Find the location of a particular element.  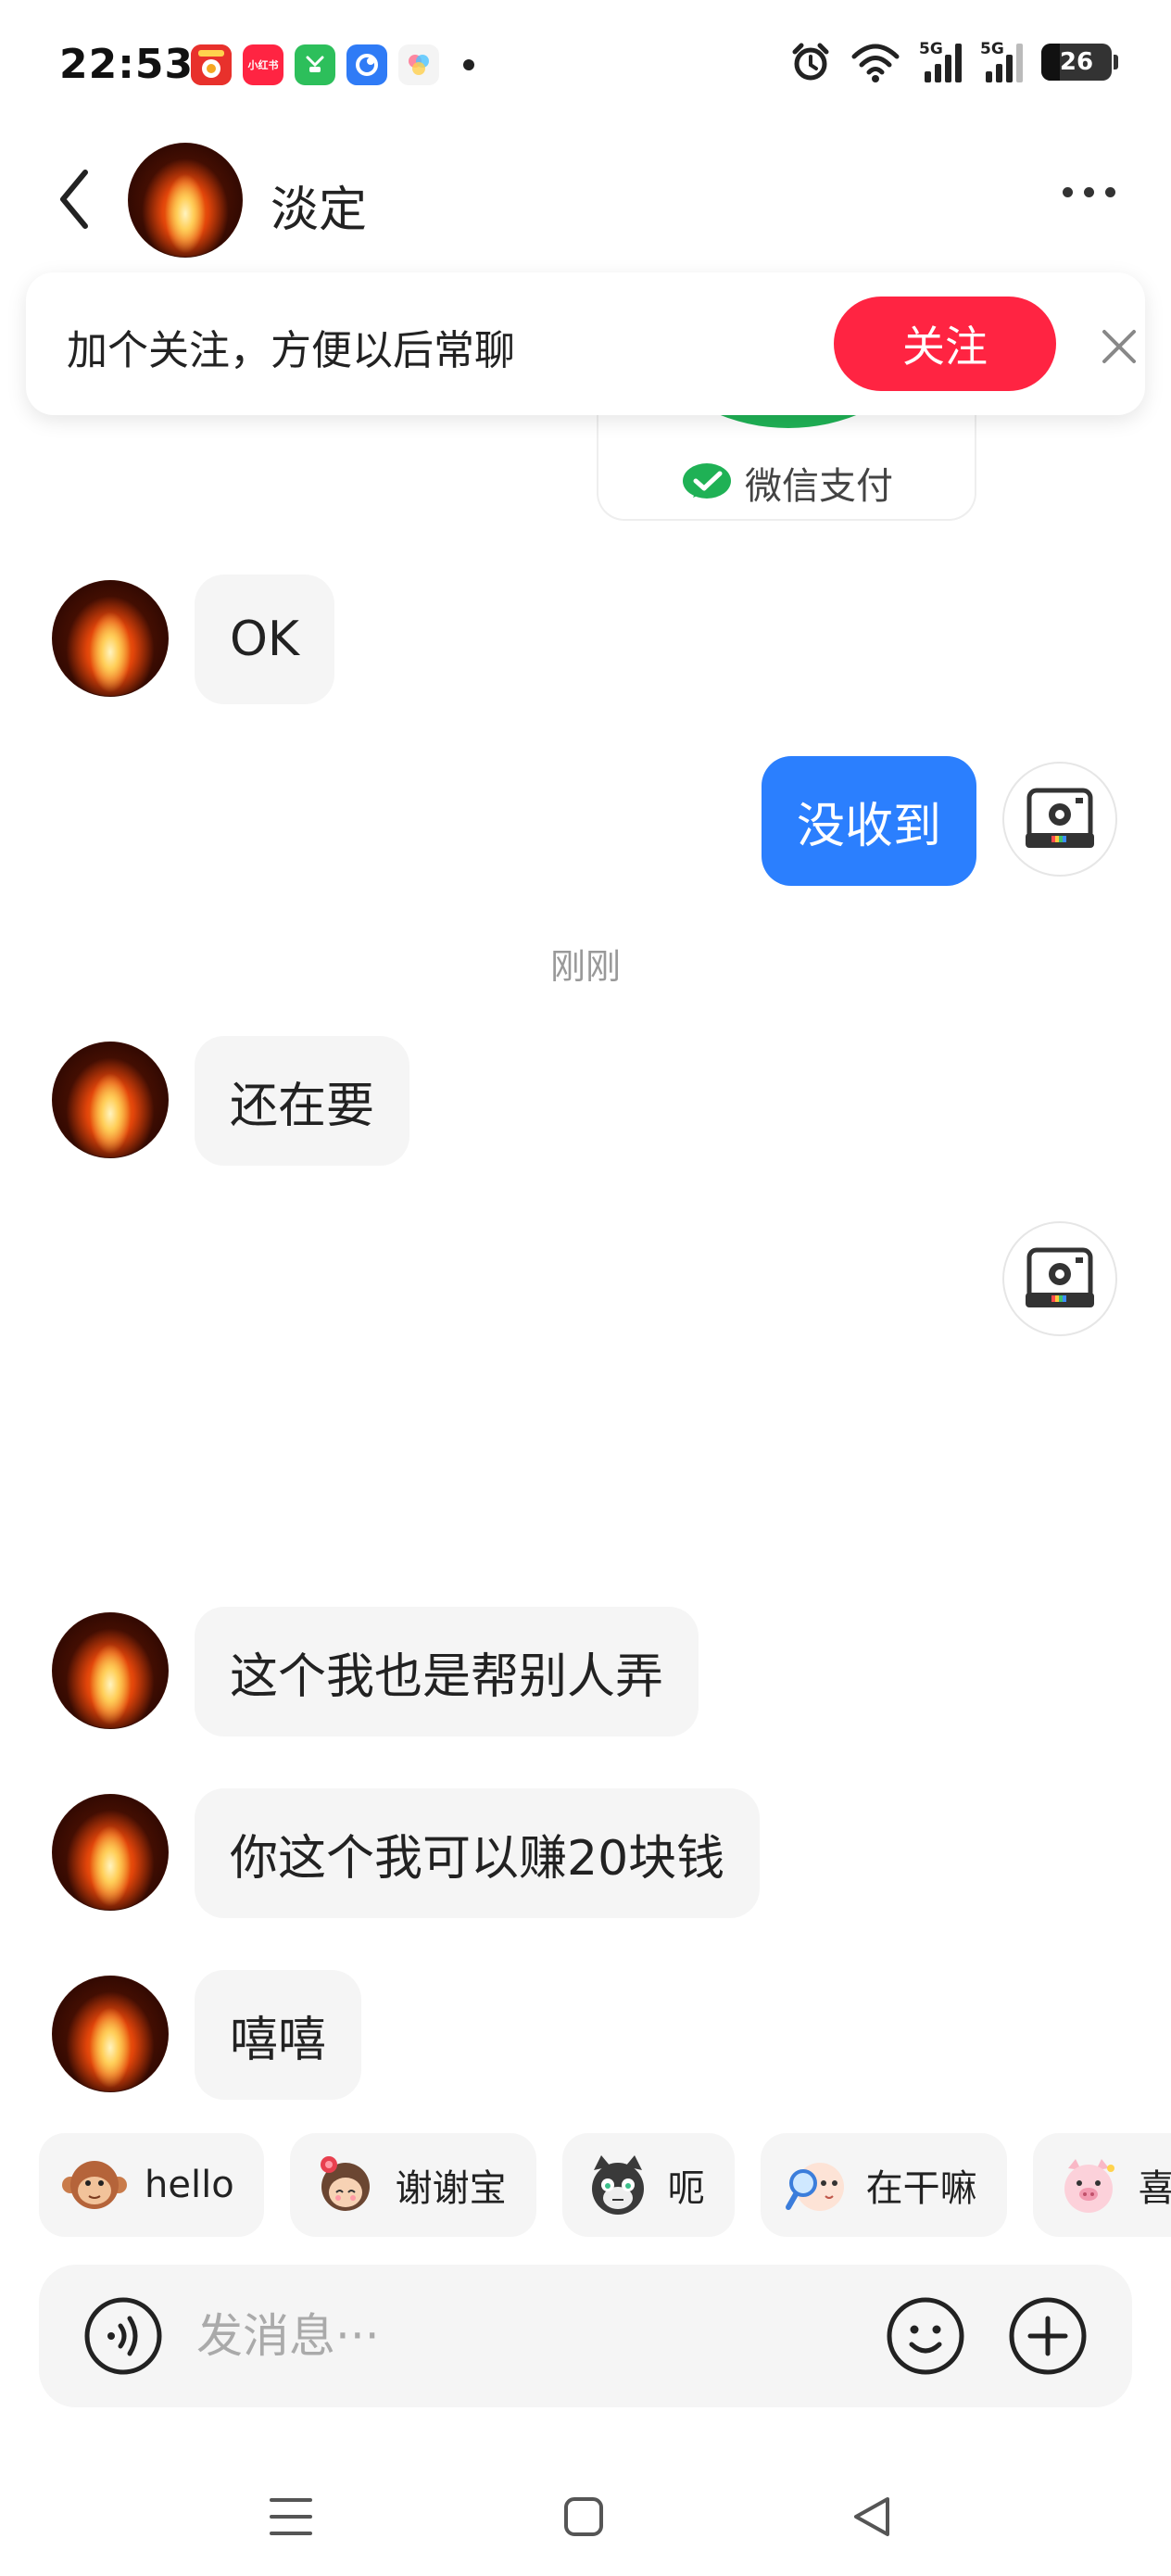

follow-button: 关注 is located at coordinates (945, 344).